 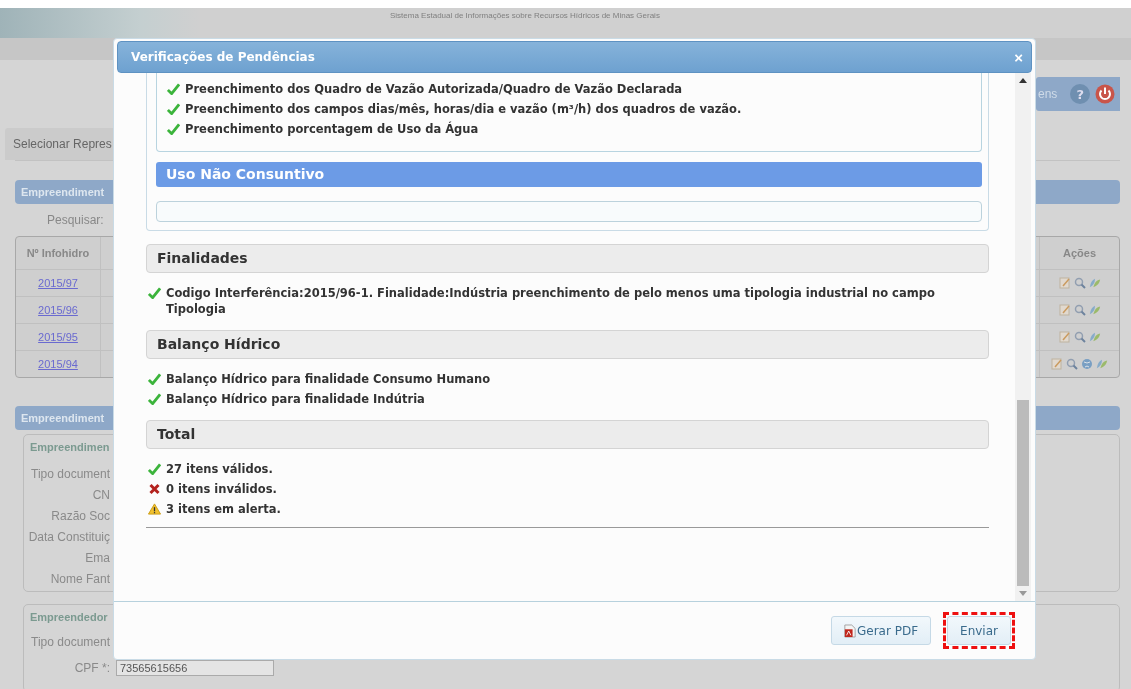 I want to click on check-item: Preenchimento dos campos dias/mês, horas/dia e vazão (m³/h) dos quadros de vazão., so click(x=463, y=109).